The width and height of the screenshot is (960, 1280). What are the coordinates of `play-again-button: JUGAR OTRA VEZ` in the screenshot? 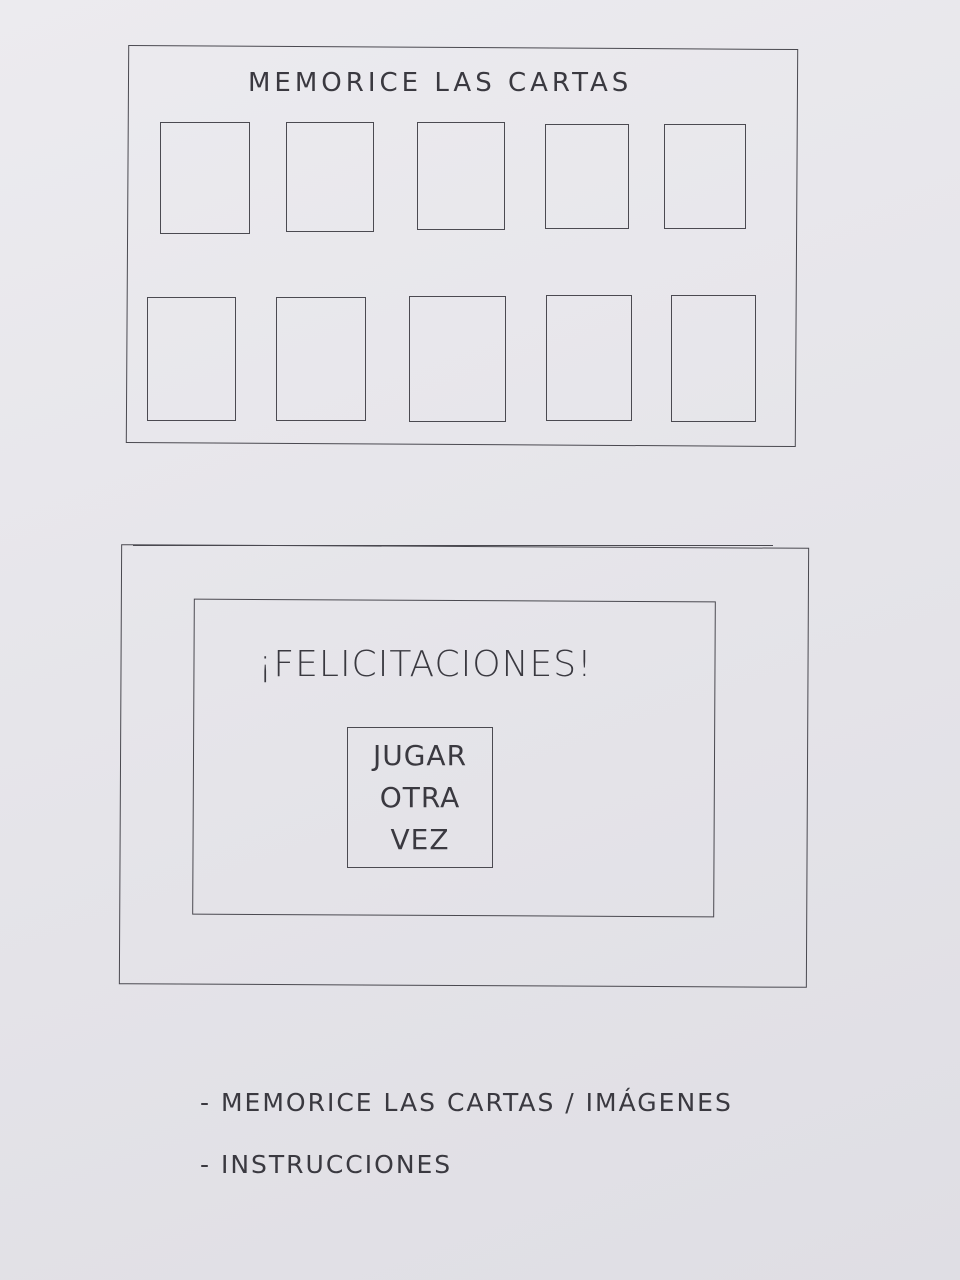 It's located at (420, 797).